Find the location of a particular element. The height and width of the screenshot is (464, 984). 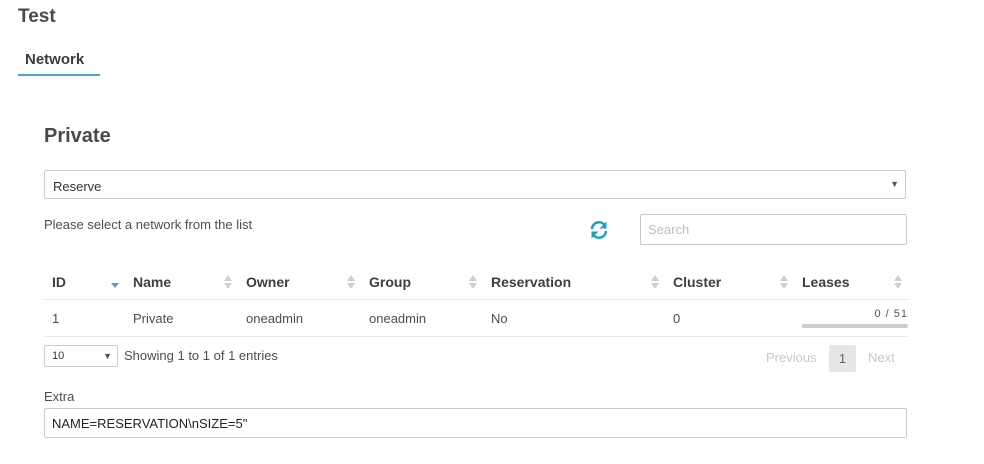

column-header-name: Name is located at coordinates (181, 282).